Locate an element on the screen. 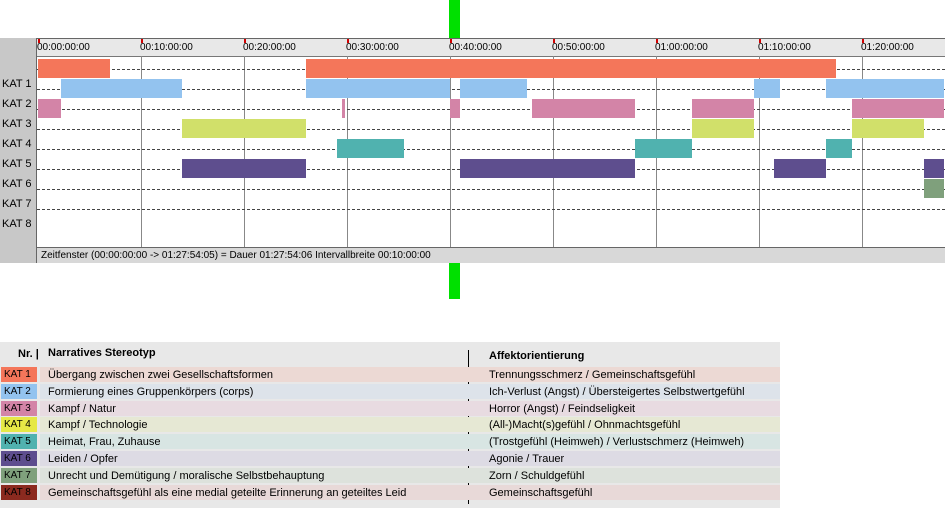  legend-category-swatch: KAT 6 is located at coordinates (19, 458).